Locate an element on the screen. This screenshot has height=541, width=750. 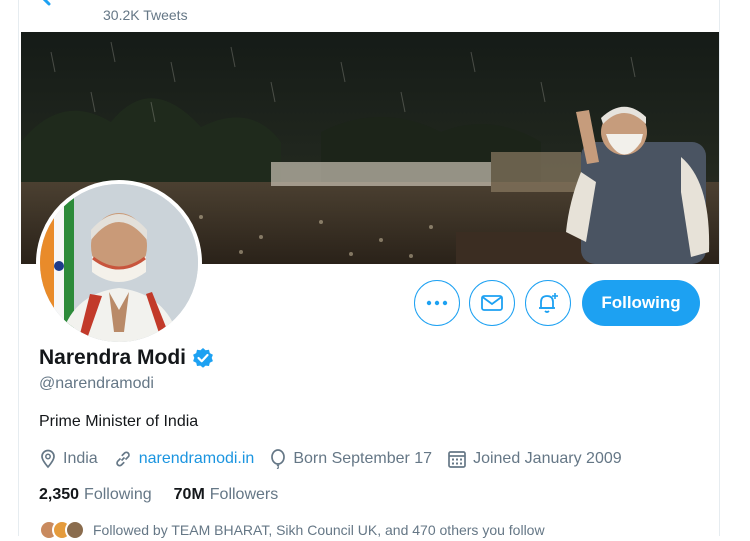
following-stat-link: 2,350 Following is located at coordinates (95, 495).